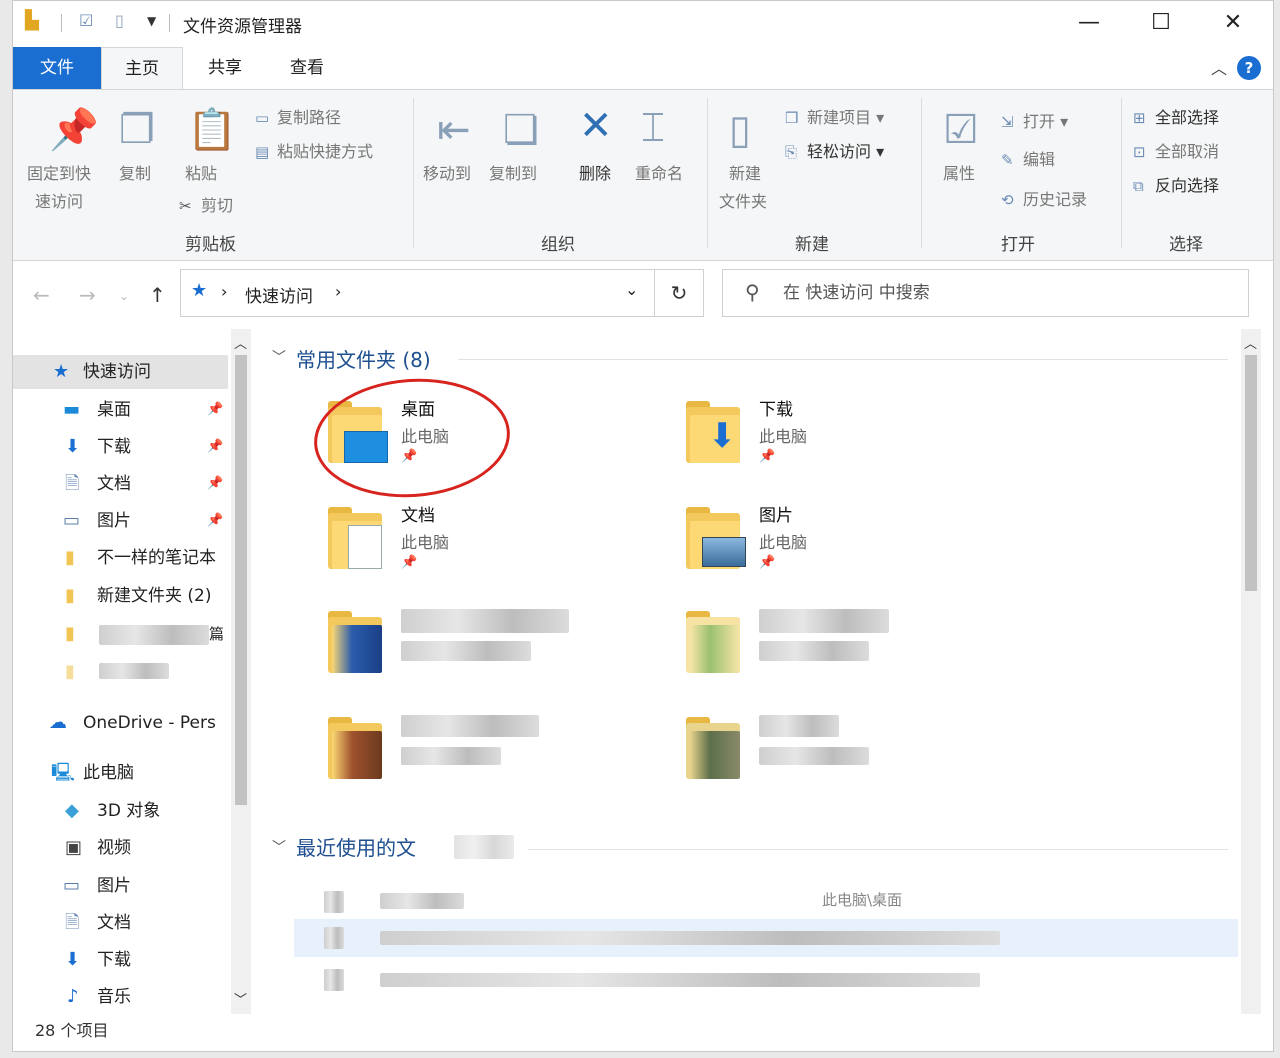  What do you see at coordinates (447, 172) in the screenshot?
I see `move-to-button: 移动到` at bounding box center [447, 172].